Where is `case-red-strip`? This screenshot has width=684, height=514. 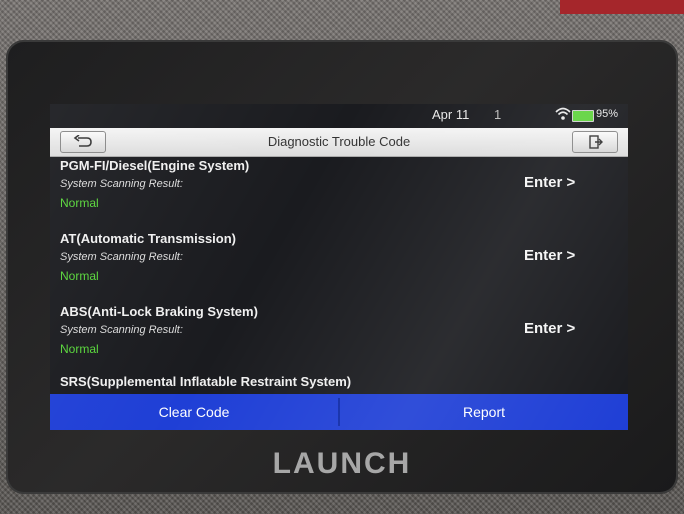 case-red-strip is located at coordinates (622, 7).